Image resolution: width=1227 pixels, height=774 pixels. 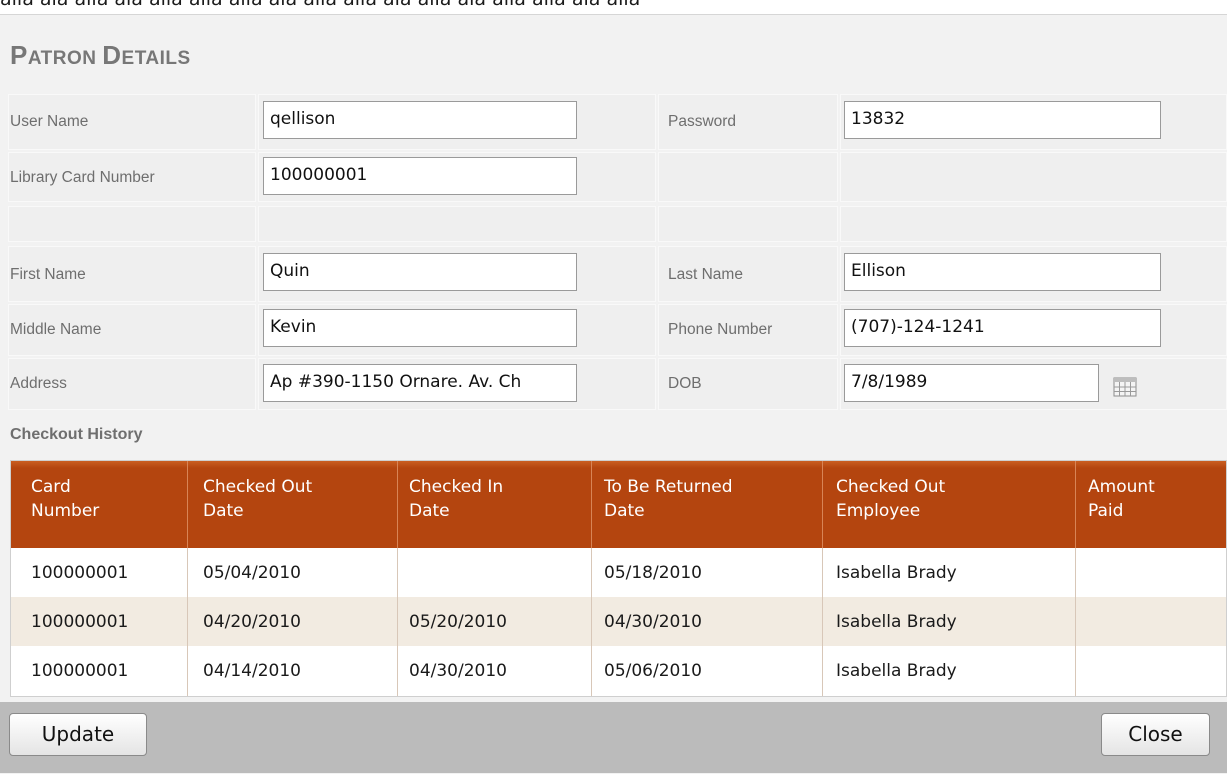 I want to click on title-rest-1: ATRON, so click(x=65, y=58).